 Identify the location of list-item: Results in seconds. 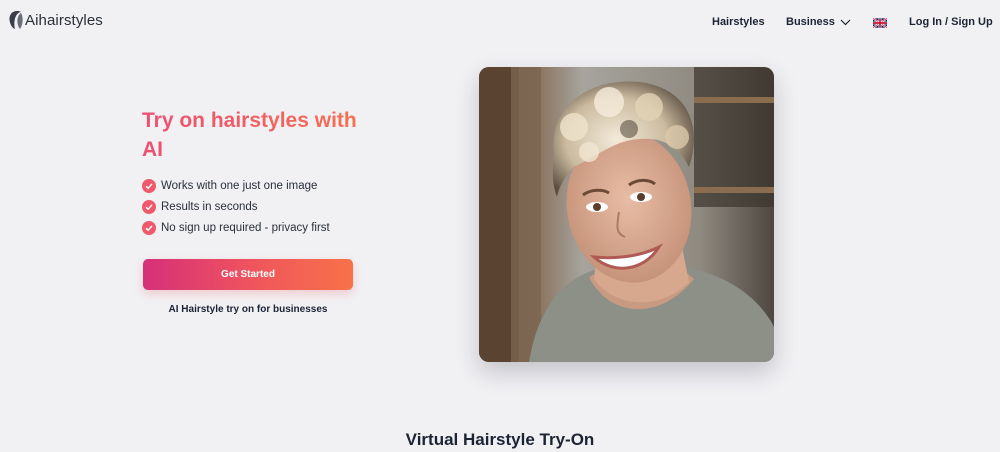
(236, 206).